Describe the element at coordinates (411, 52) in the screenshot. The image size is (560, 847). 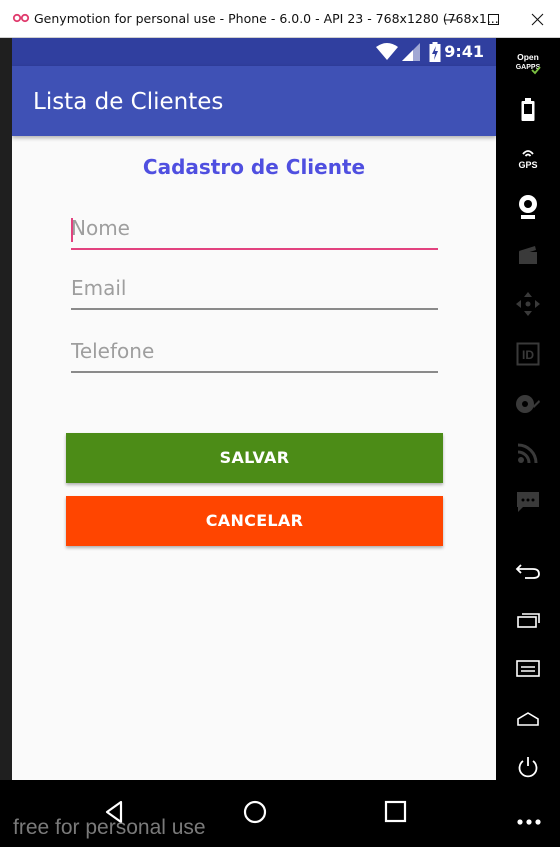
I see `cell-signal-icon` at that location.